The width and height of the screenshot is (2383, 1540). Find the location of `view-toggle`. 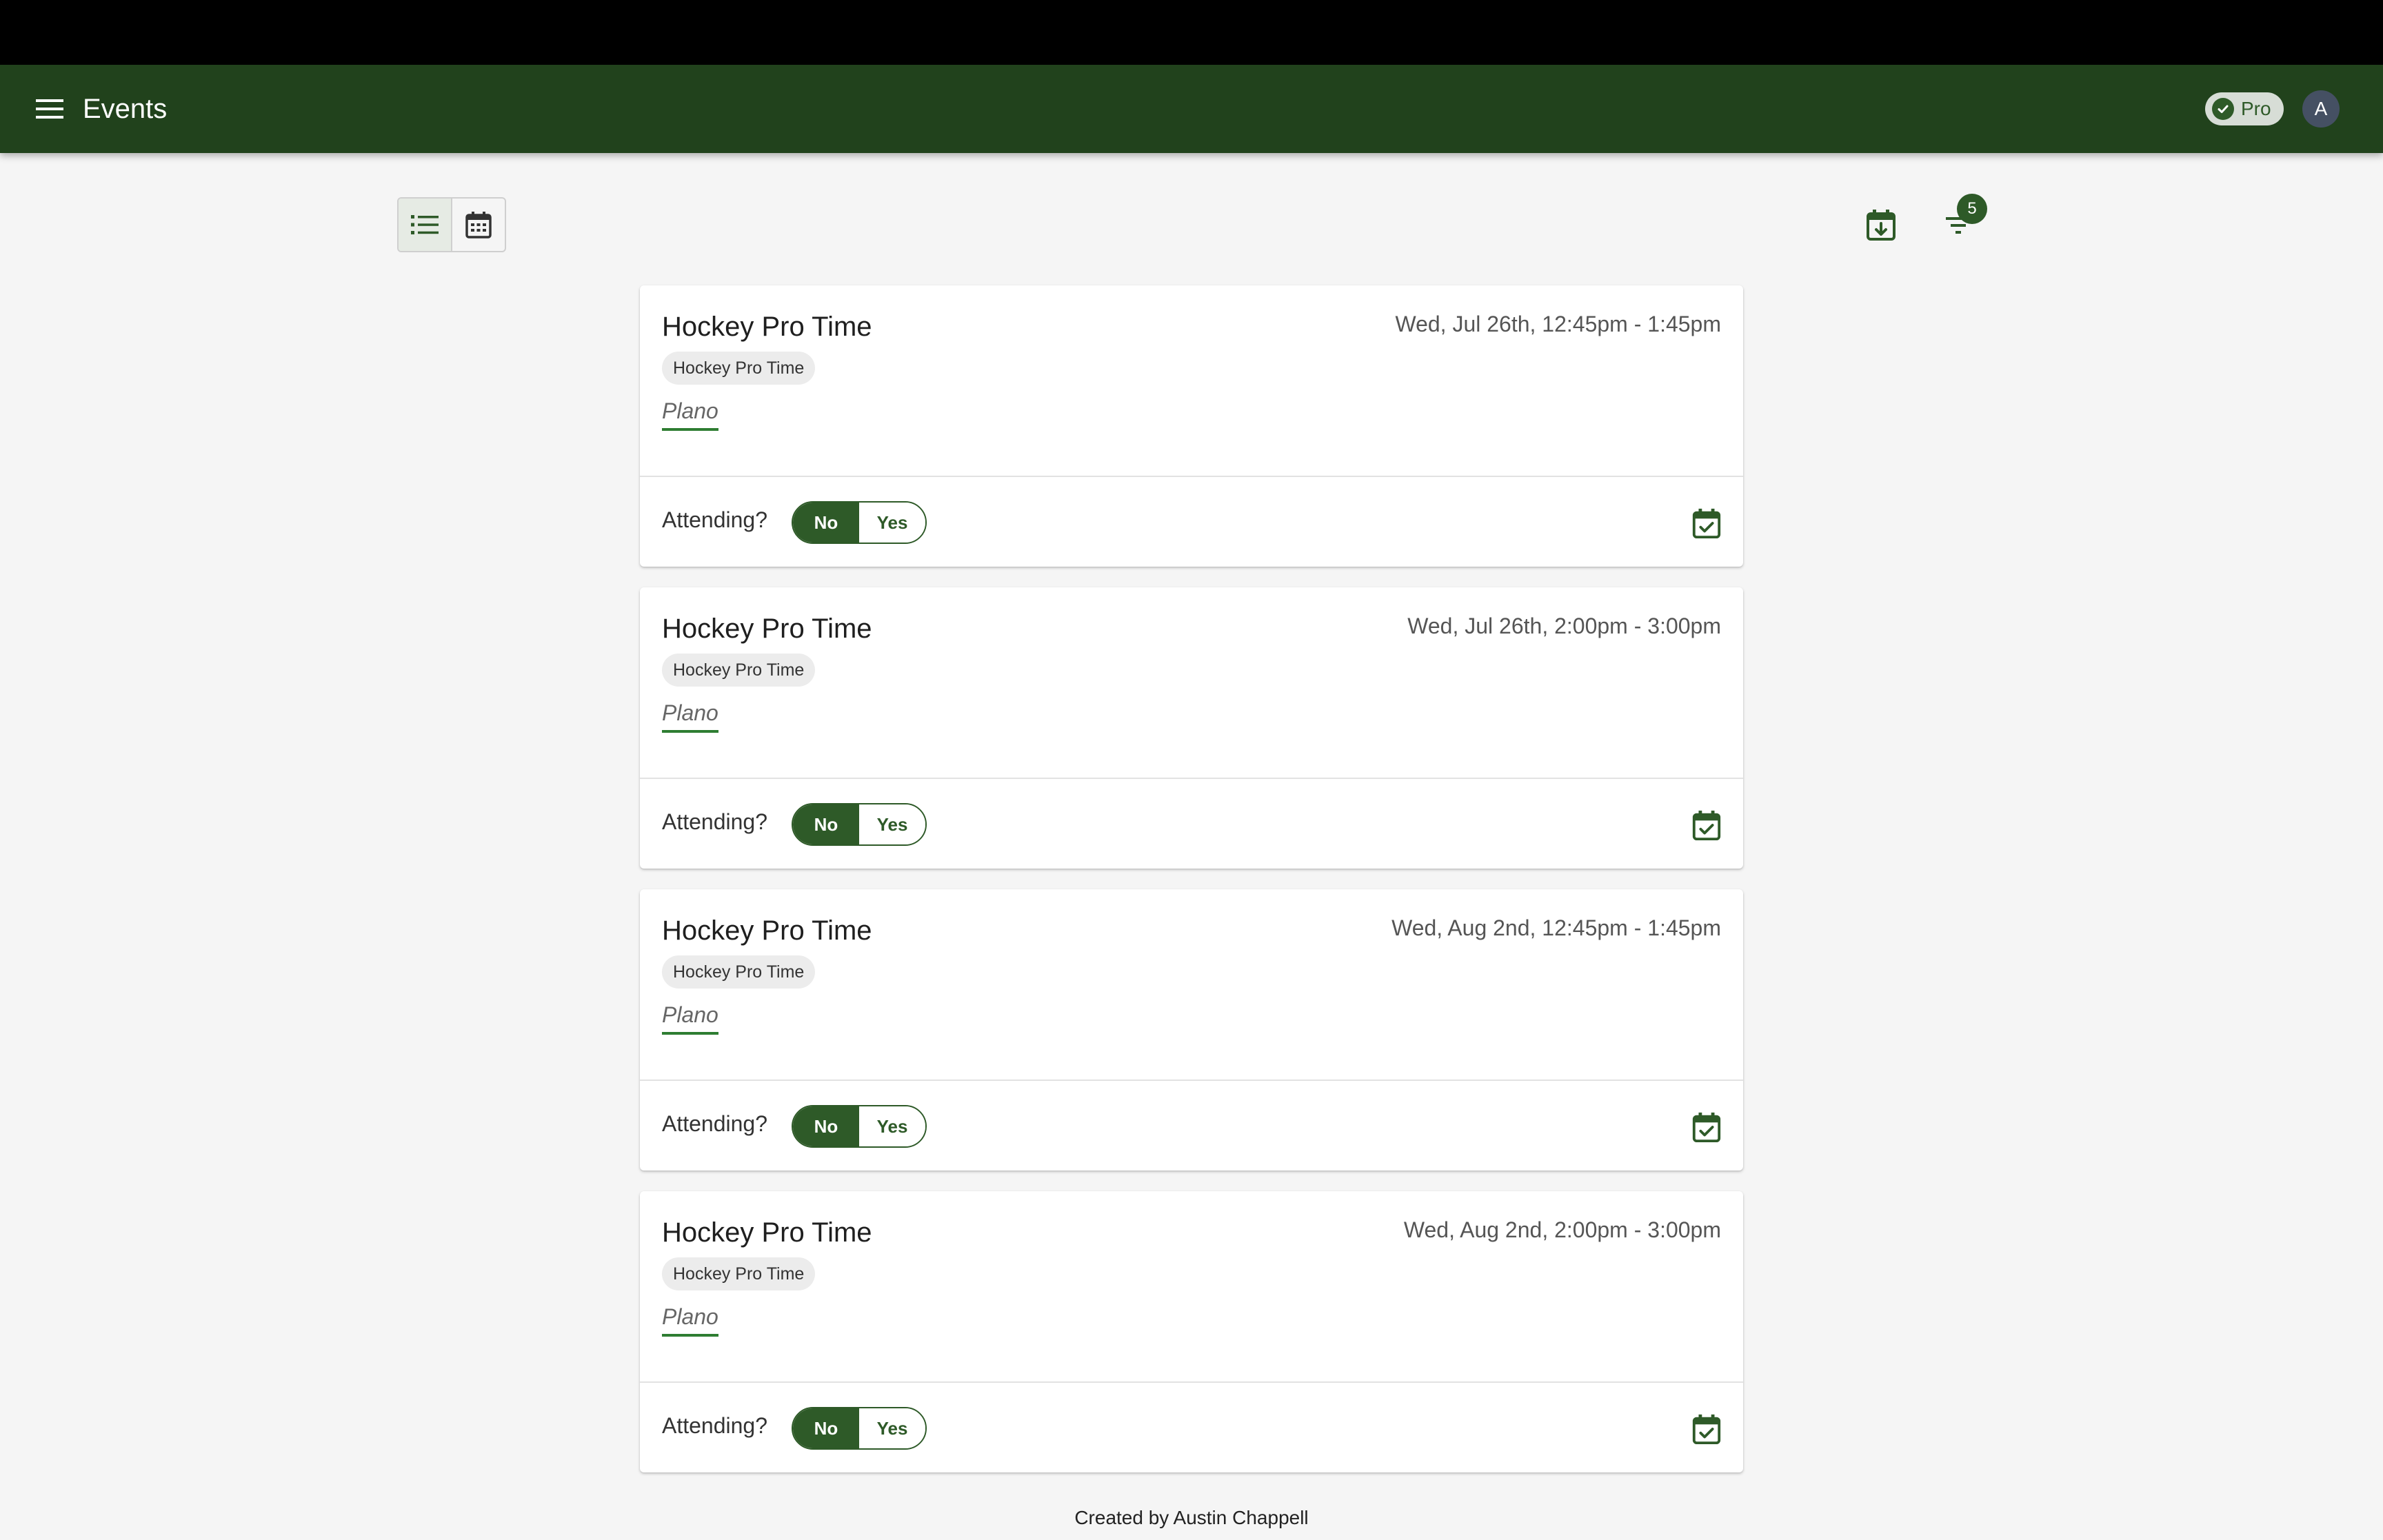

view-toggle is located at coordinates (451, 225).